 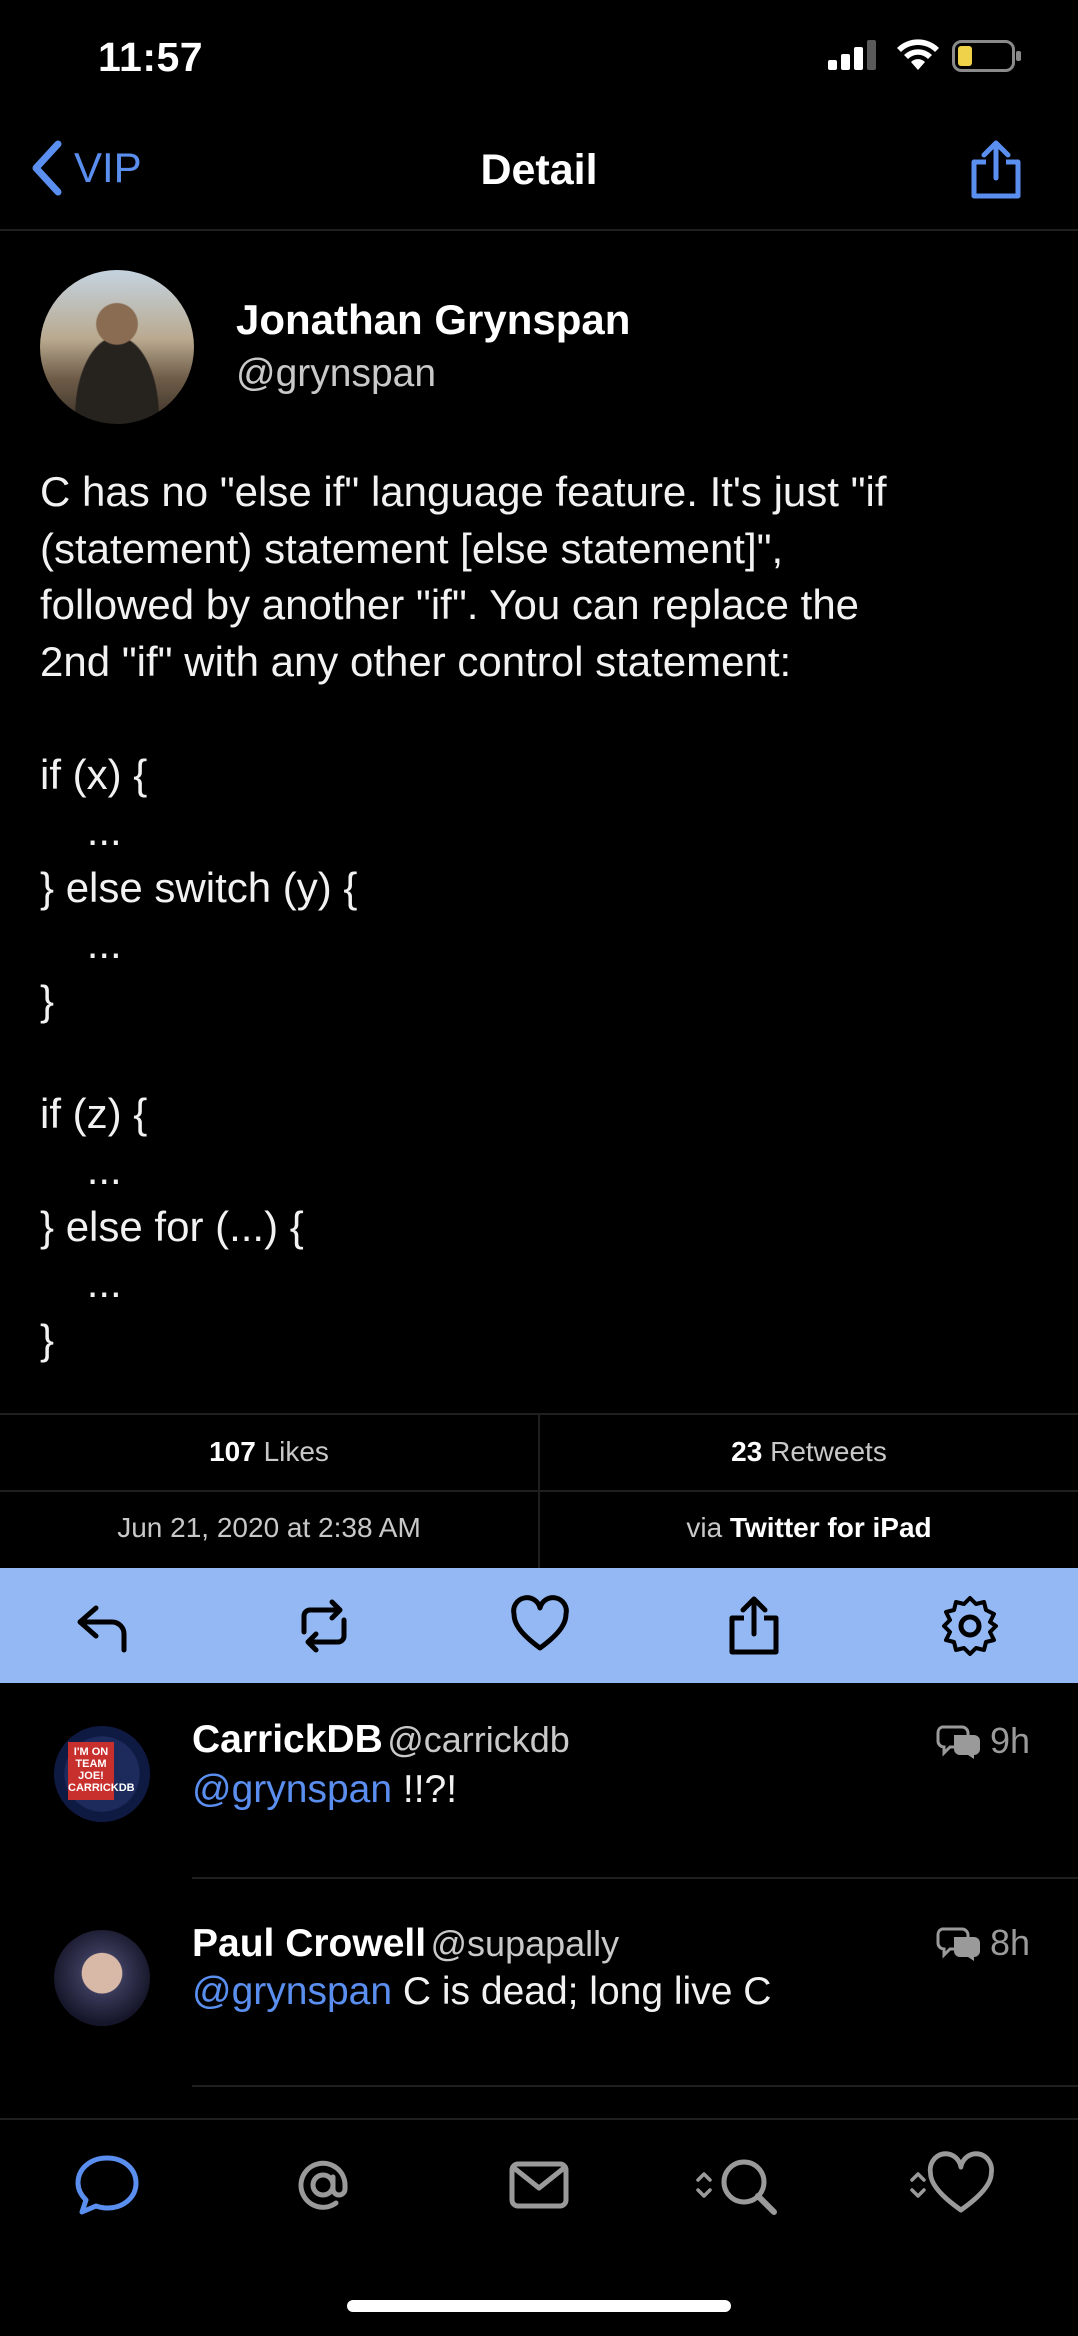 What do you see at coordinates (433, 320) in the screenshot?
I see `author-name: Jonathan Grynspan` at bounding box center [433, 320].